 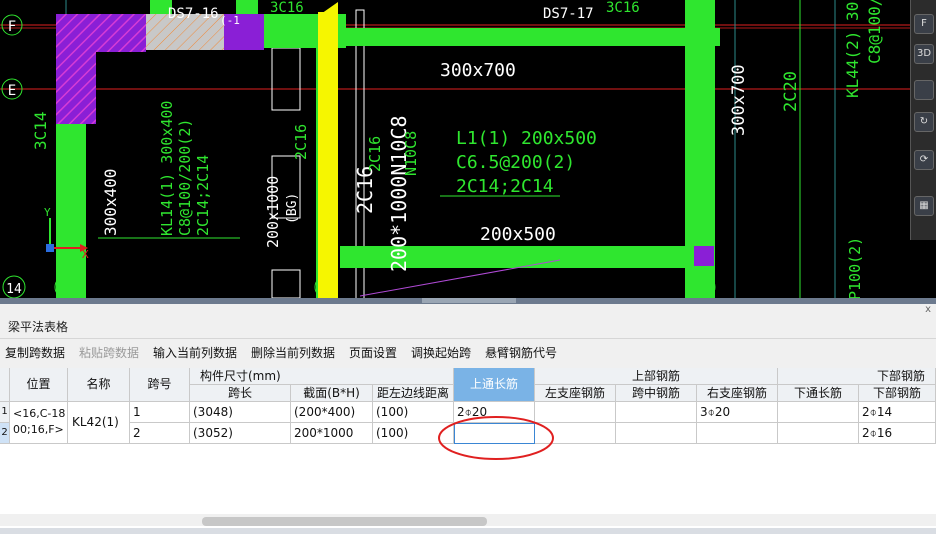 What do you see at coordinates (195, 352) in the screenshot?
I see `menu-input-column-data: 输入当前列数据` at bounding box center [195, 352].